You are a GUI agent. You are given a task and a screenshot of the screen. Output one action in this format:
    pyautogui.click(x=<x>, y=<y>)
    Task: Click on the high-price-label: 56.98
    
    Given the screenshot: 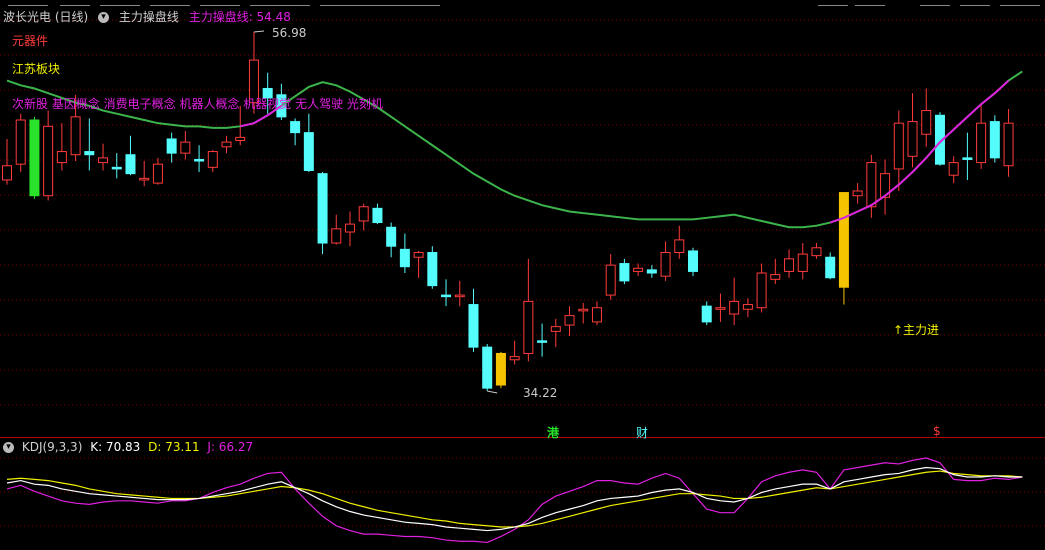 What is the action you would take?
    pyautogui.click(x=289, y=33)
    